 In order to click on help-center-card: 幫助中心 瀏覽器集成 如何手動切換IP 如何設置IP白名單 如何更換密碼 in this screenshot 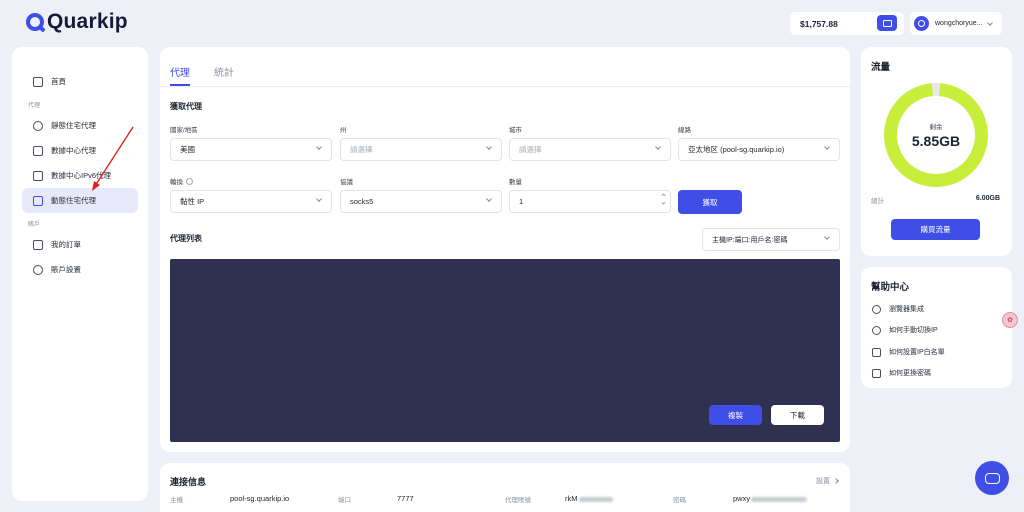, I will do `click(936, 327)`.